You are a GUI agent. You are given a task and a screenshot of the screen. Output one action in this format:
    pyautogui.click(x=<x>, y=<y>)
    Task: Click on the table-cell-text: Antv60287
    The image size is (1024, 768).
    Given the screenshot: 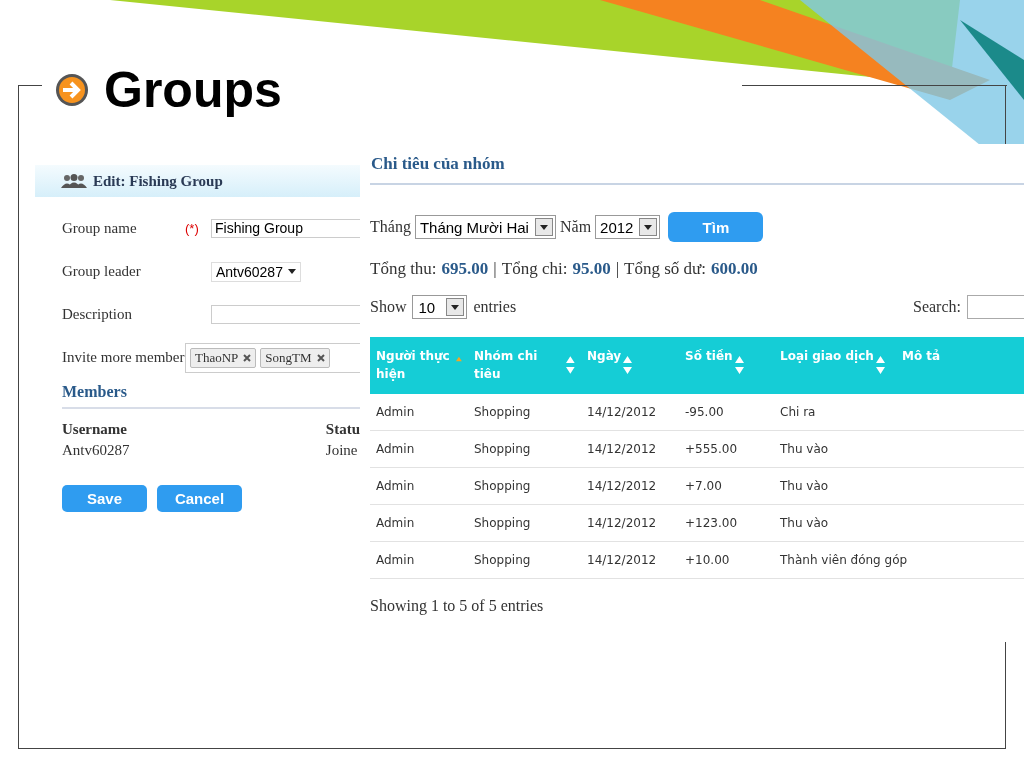 What is the action you would take?
    pyautogui.click(x=96, y=450)
    